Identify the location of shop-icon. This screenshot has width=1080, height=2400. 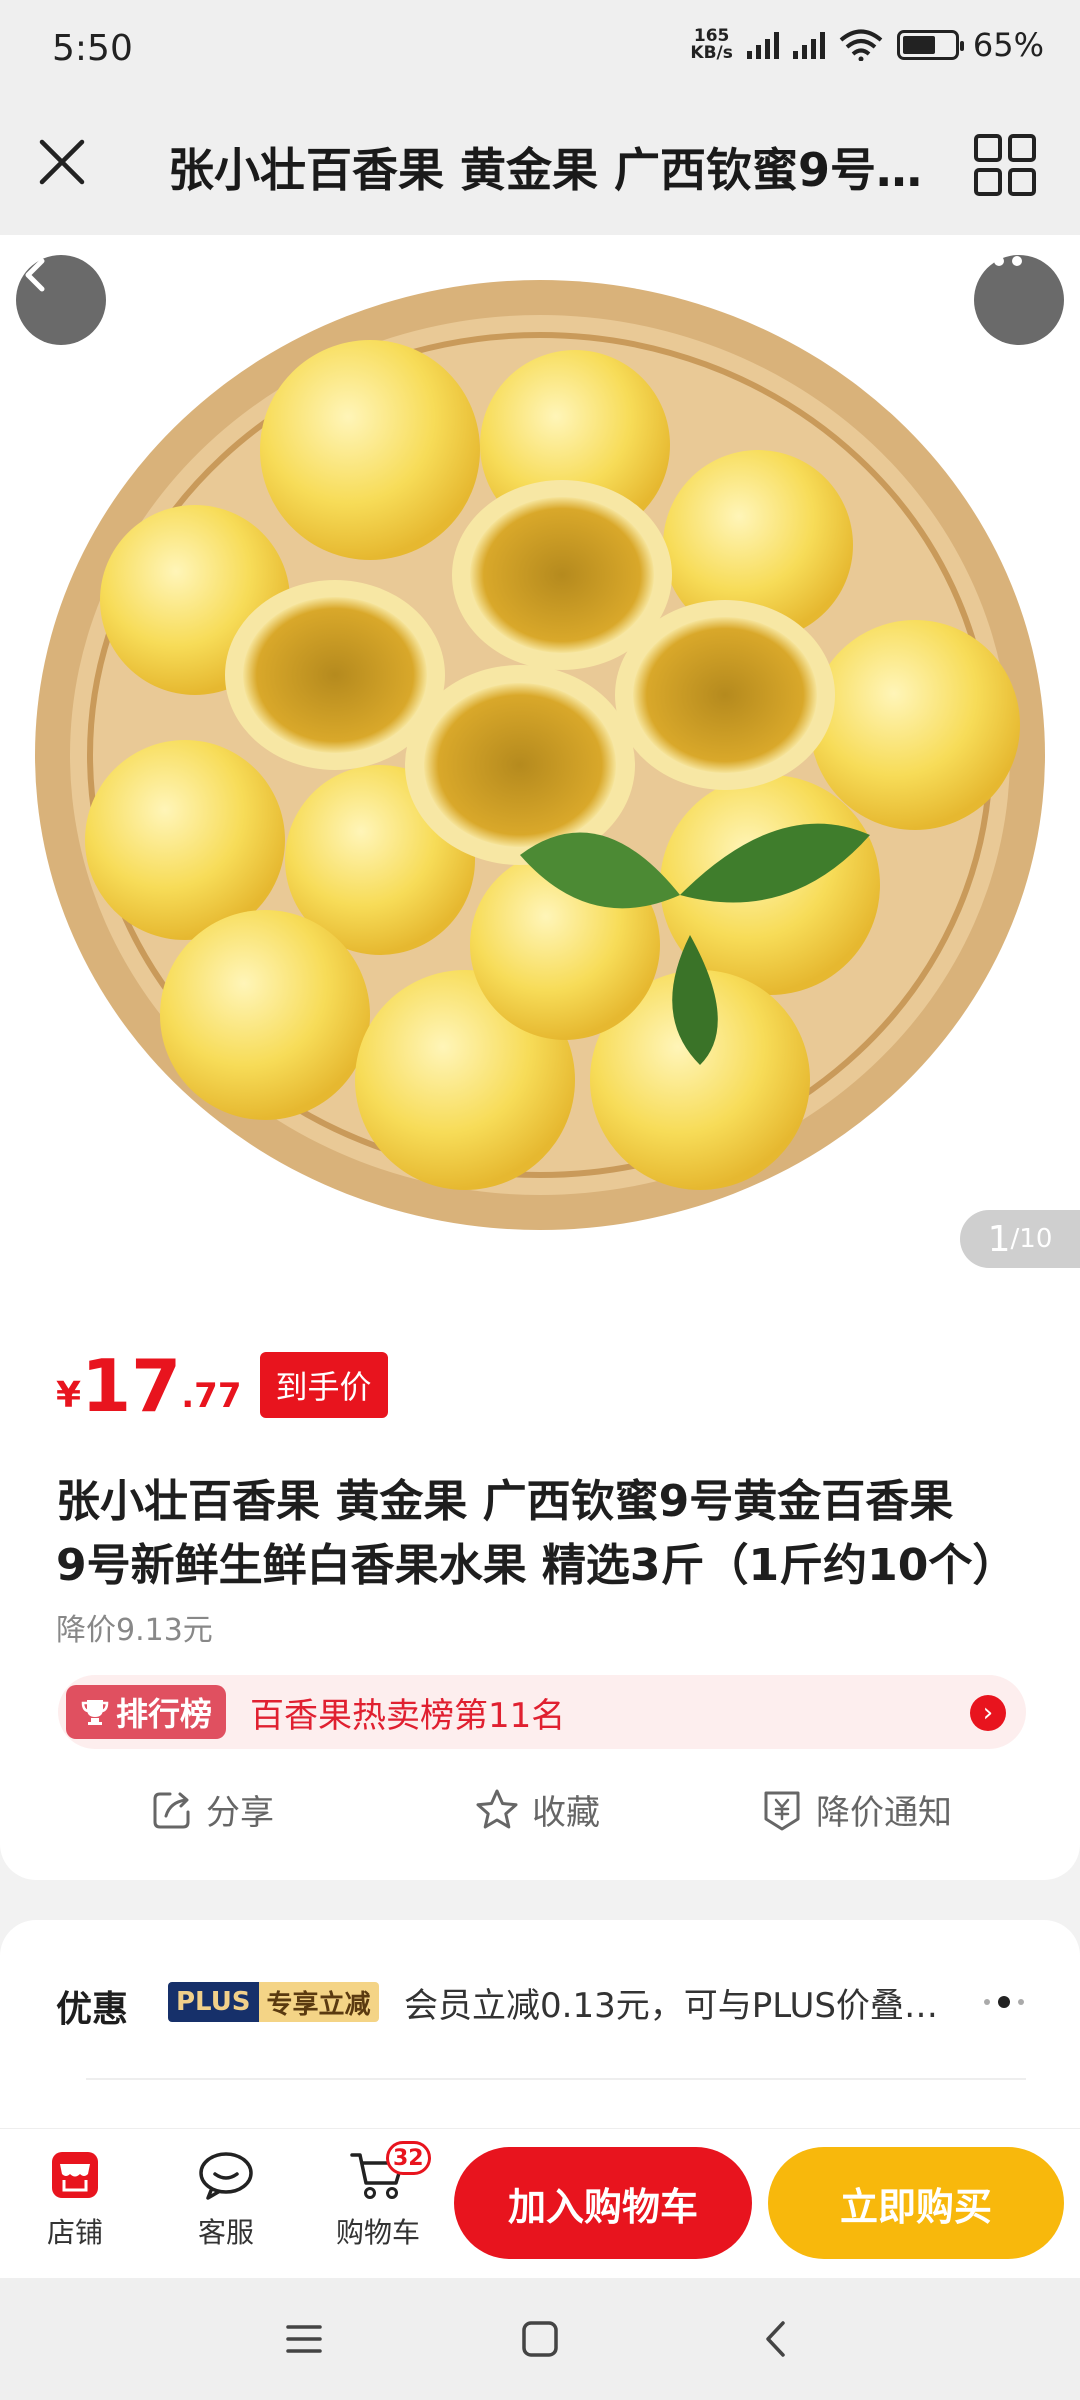
(75, 2175).